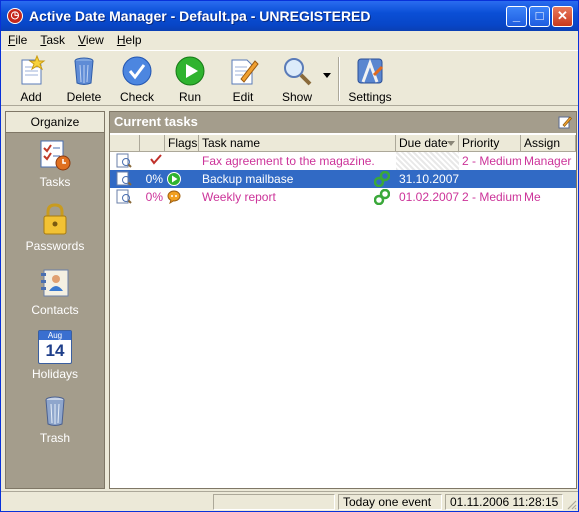 The height and width of the screenshot is (512, 579). Describe the element at coordinates (55, 233) in the screenshot. I see `sidebar-item-passwords: Passwords` at that location.